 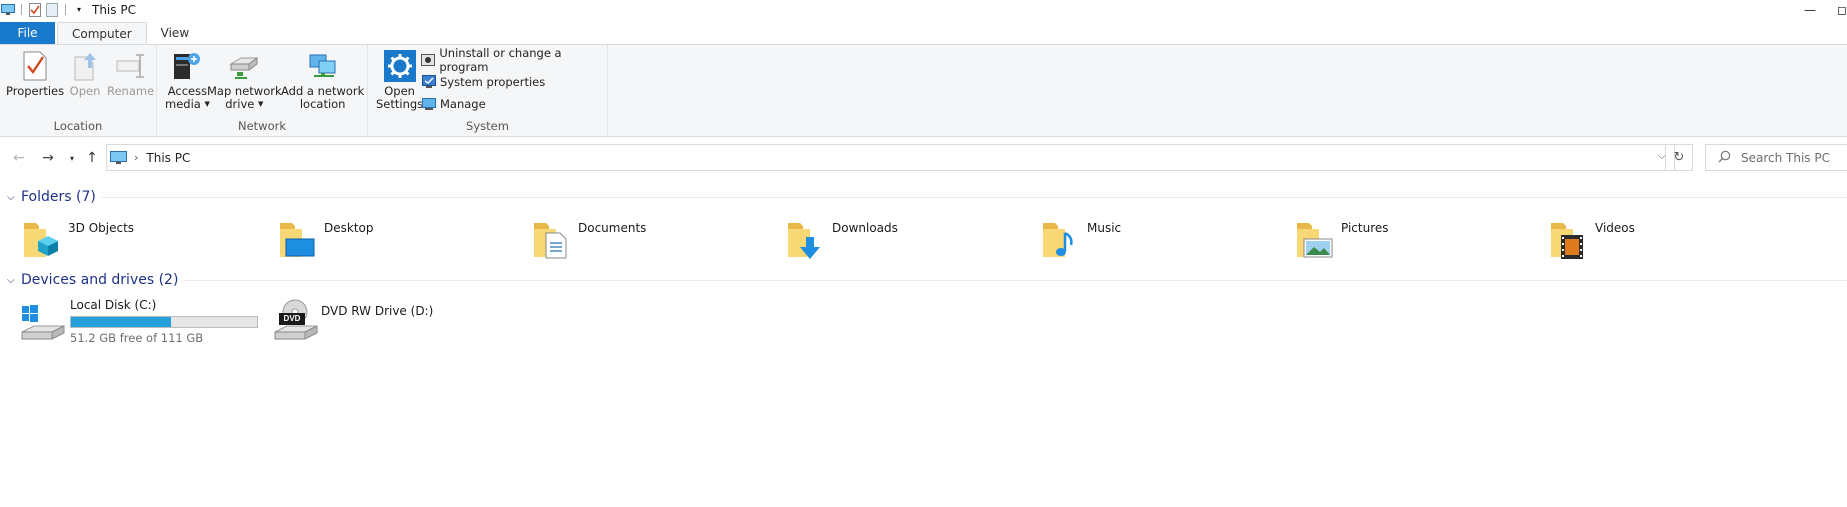 I want to click on uninstall-program-label: Uninstall or change a program, so click(x=500, y=60).